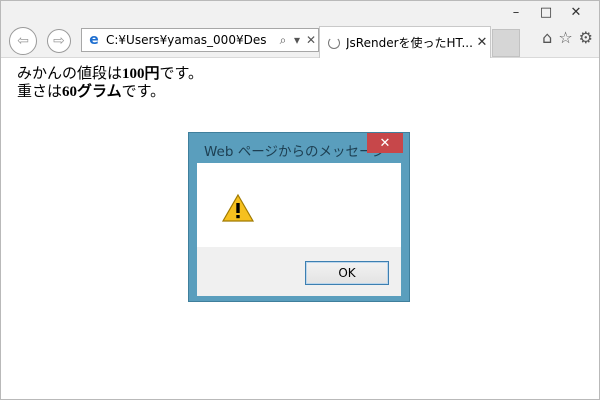 The height and width of the screenshot is (400, 600). What do you see at coordinates (70, 74) in the screenshot?
I see `price-prefix: みかんの値段は` at bounding box center [70, 74].